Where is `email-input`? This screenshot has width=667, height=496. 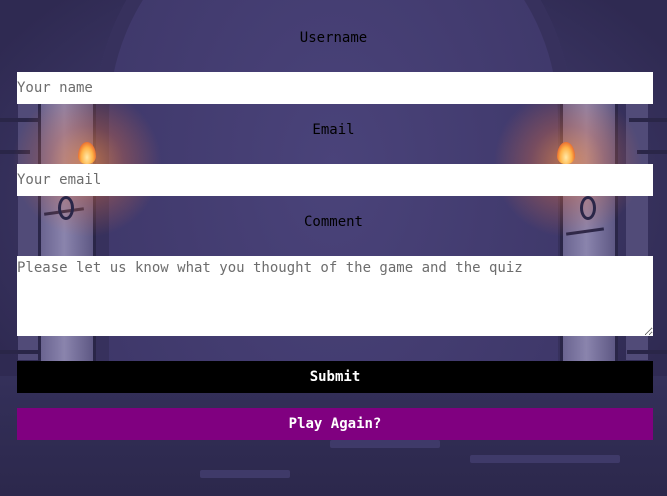 email-input is located at coordinates (335, 180).